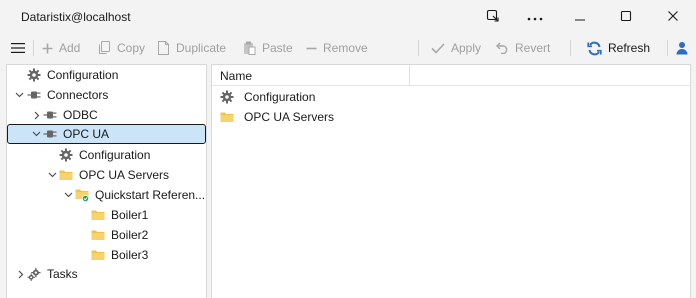 The image size is (696, 298). Describe the element at coordinates (201, 48) in the screenshot. I see `duplicate-label: Duplicate` at that location.